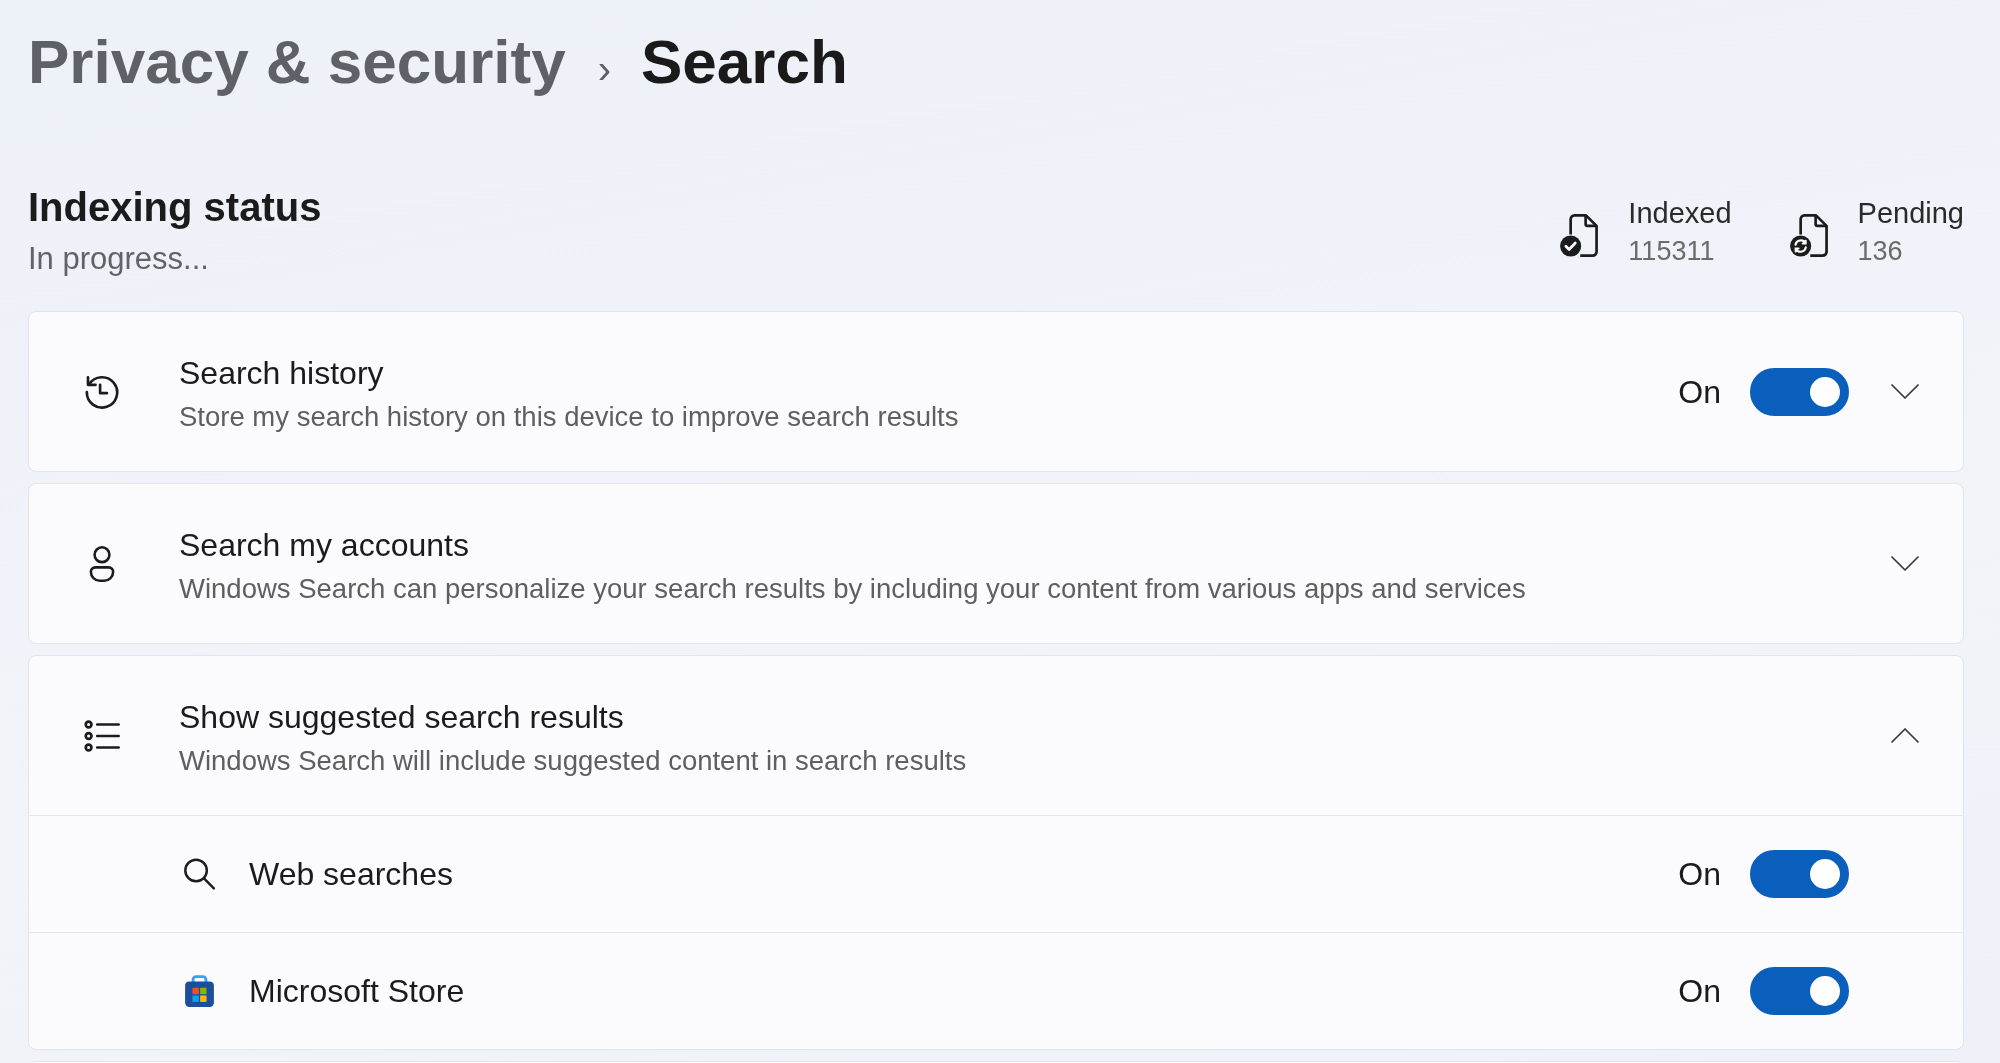 The height and width of the screenshot is (1063, 2000). I want to click on search-icon, so click(199, 874).